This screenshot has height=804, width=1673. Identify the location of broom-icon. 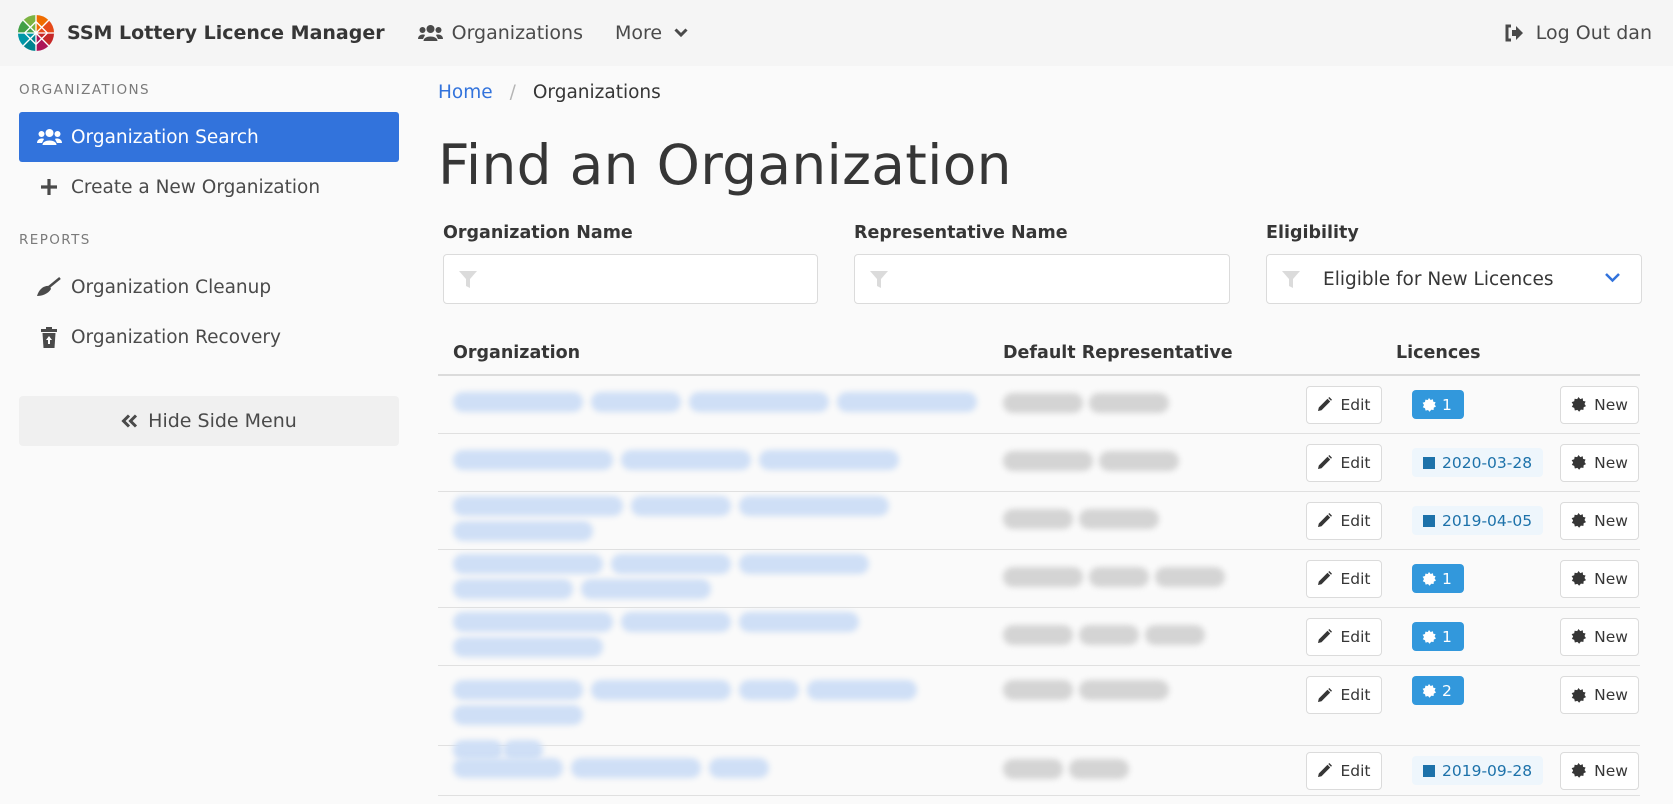
(49, 286).